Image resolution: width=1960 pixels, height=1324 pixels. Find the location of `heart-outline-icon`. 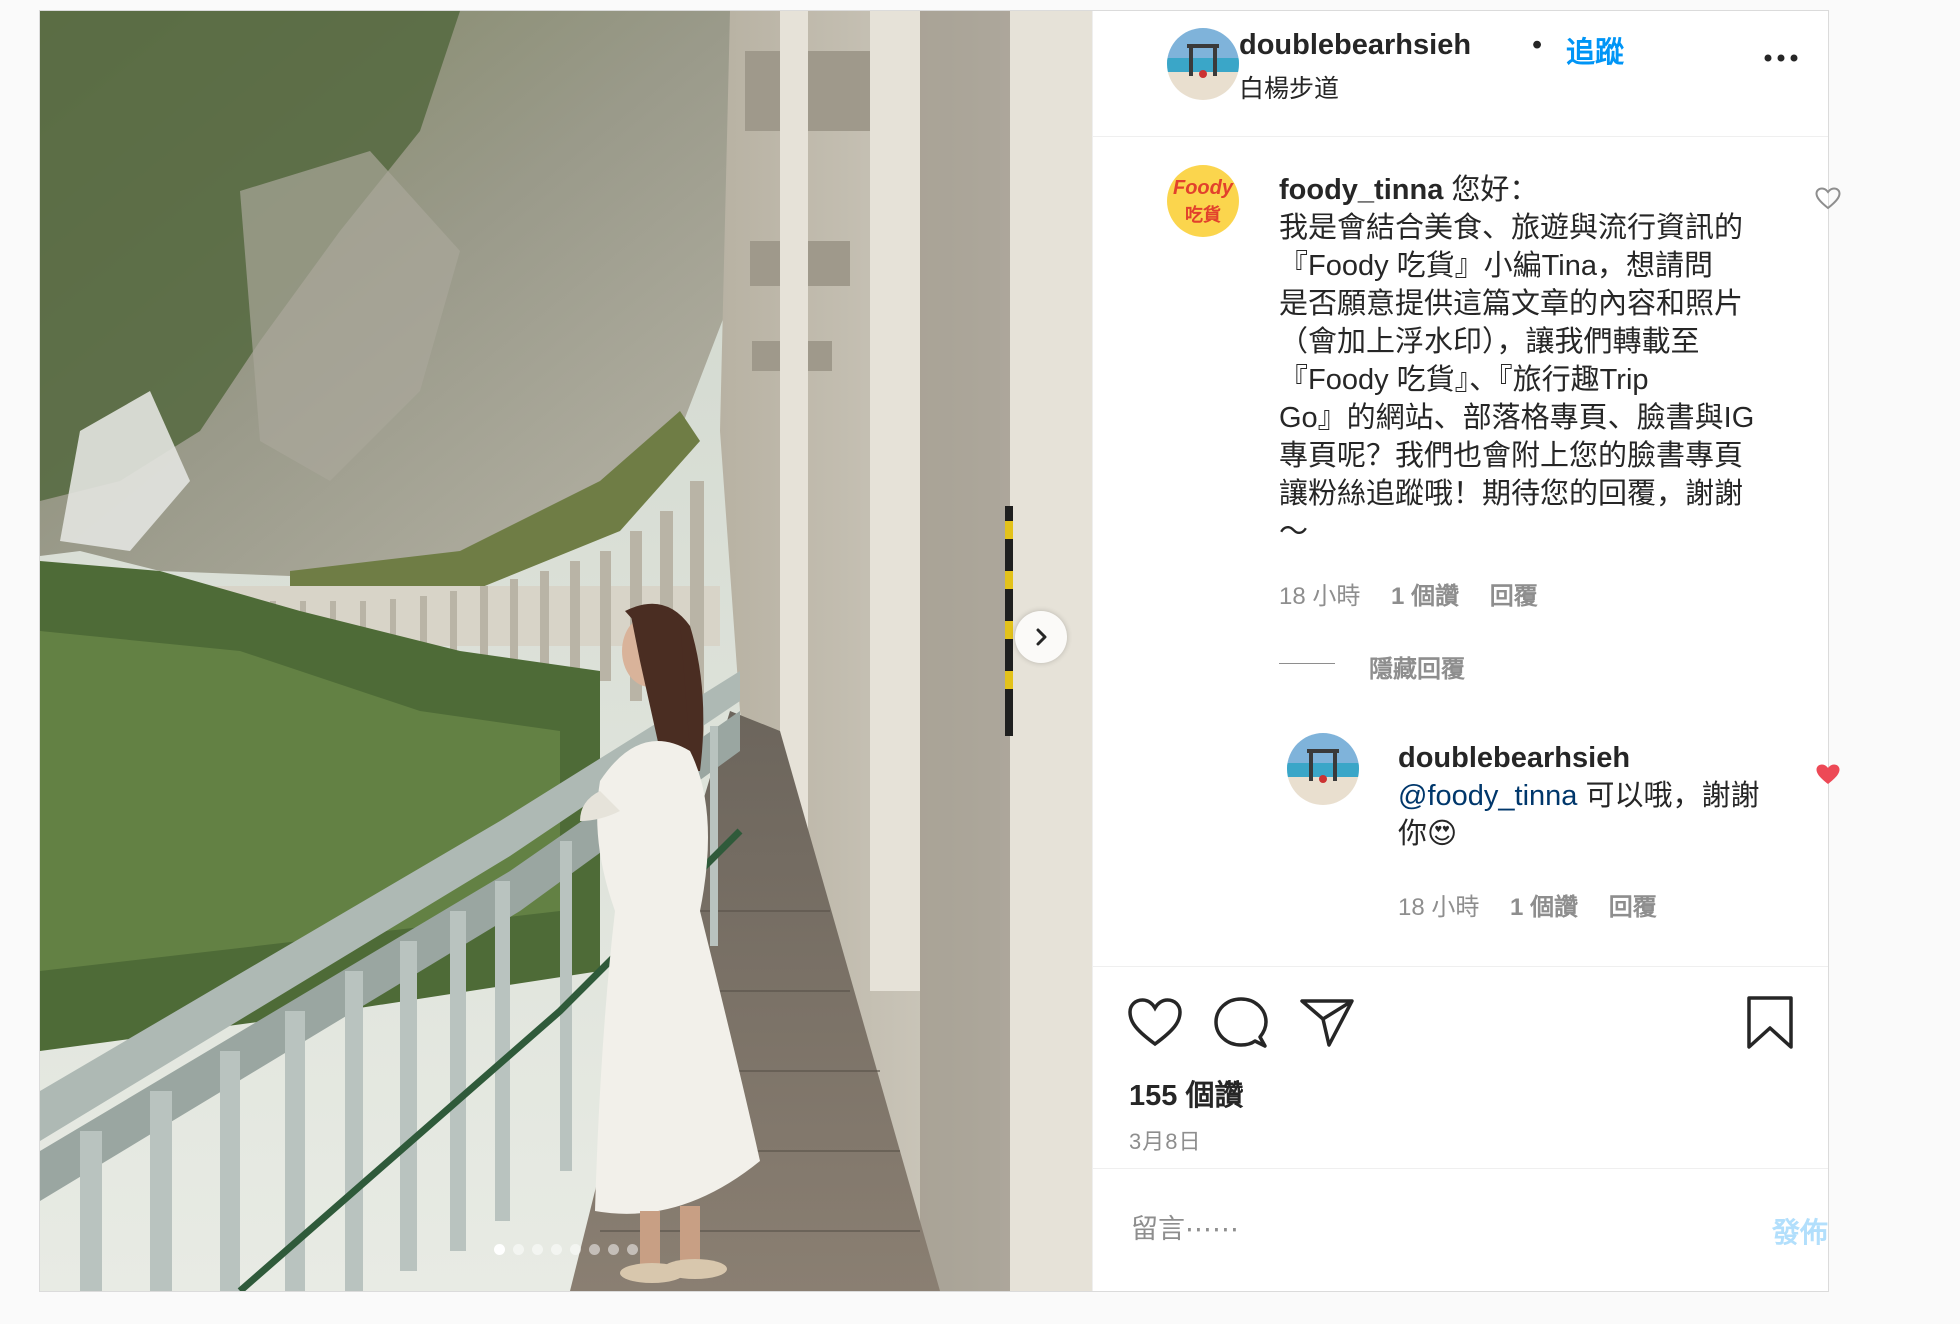

heart-outline-icon is located at coordinates (1828, 199).